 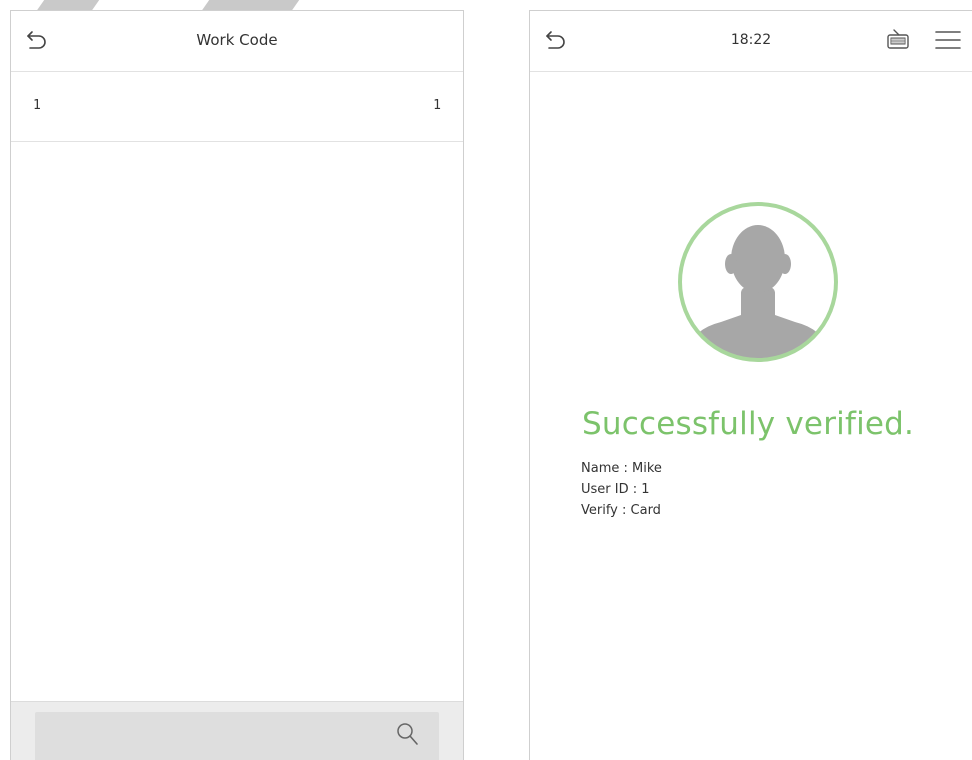 What do you see at coordinates (948, 40) in the screenshot?
I see `menu-icon` at bounding box center [948, 40].